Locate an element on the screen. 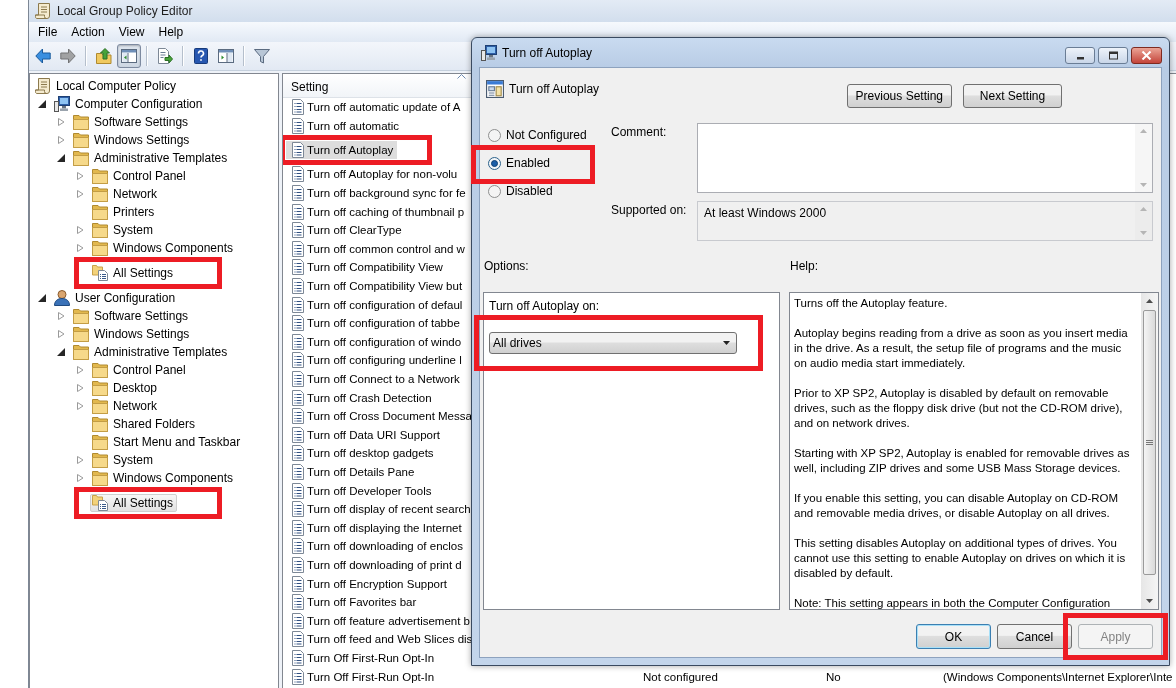 The width and height of the screenshot is (1176, 688). toolbar-button is located at coordinates (129, 56).